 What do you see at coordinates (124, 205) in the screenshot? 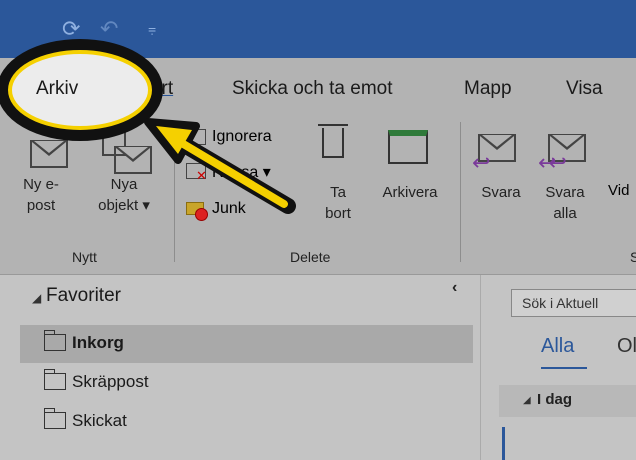
I see `new-items-label-2: objekt ▾` at bounding box center [124, 205].